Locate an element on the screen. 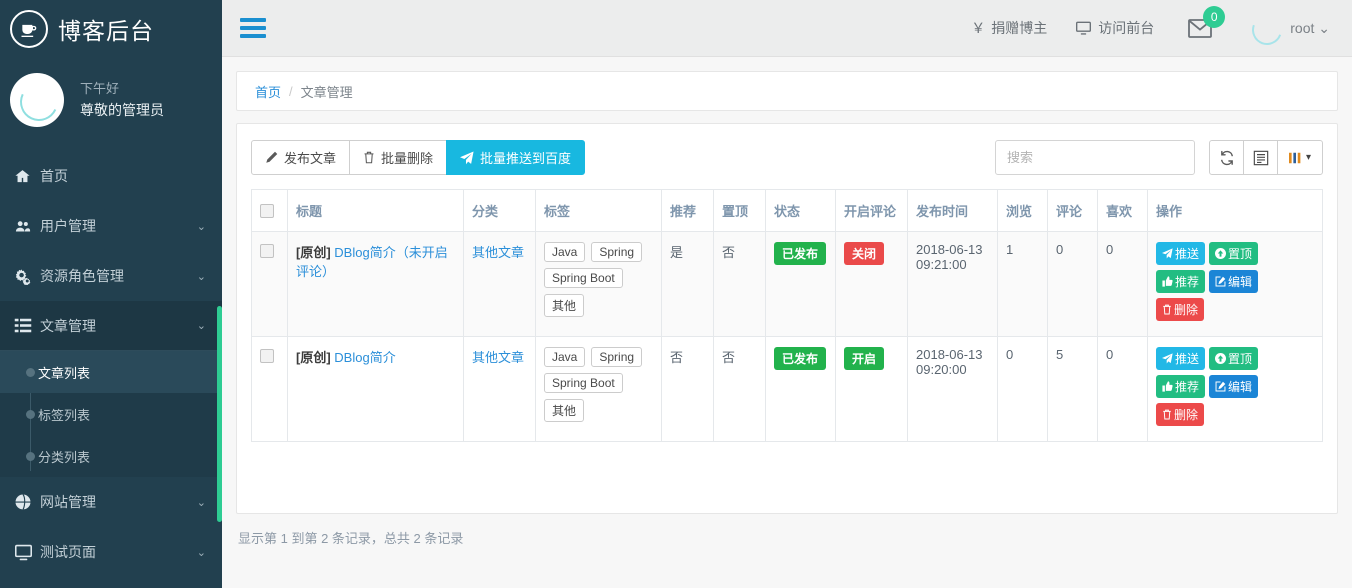 Image resolution: width=1352 pixels, height=588 pixels. cell-likes: 0 is located at coordinates (1122, 389).